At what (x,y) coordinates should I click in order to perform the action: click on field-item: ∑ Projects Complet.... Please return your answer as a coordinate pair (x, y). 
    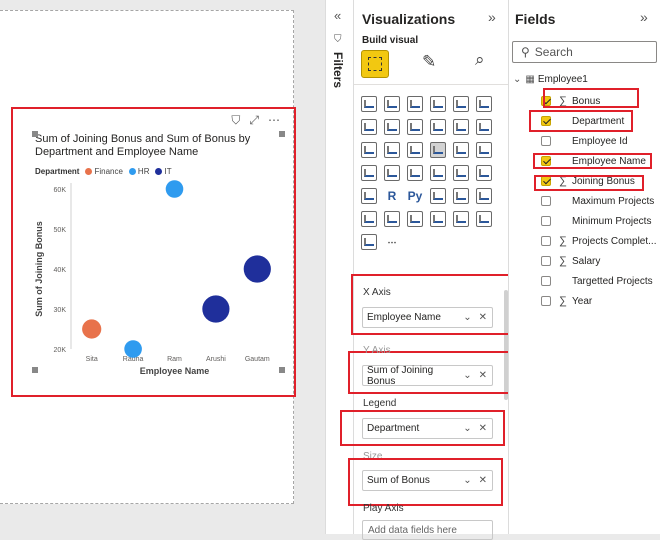
    Looking at the image, I should click on (600, 241).